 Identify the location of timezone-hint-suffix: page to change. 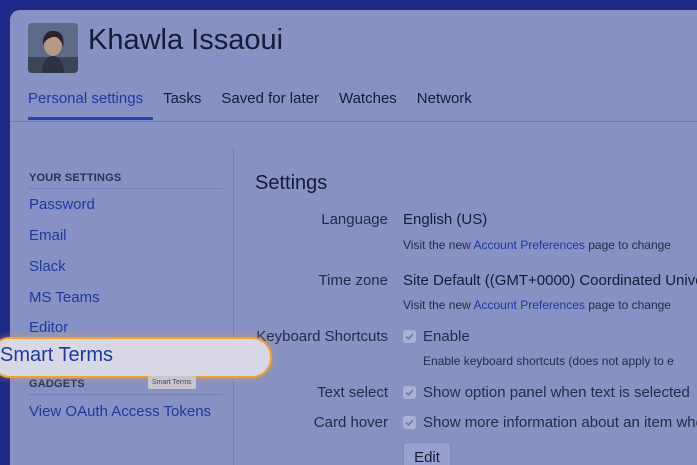
(627, 305).